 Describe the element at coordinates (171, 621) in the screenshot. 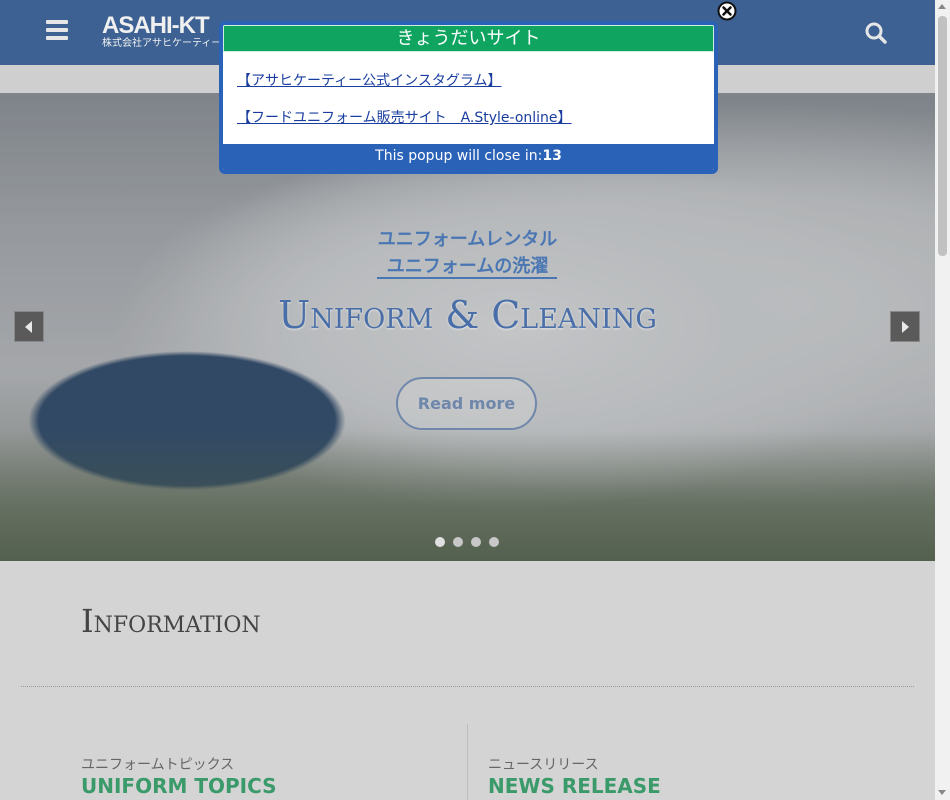

I see `information-heading: Information` at that location.